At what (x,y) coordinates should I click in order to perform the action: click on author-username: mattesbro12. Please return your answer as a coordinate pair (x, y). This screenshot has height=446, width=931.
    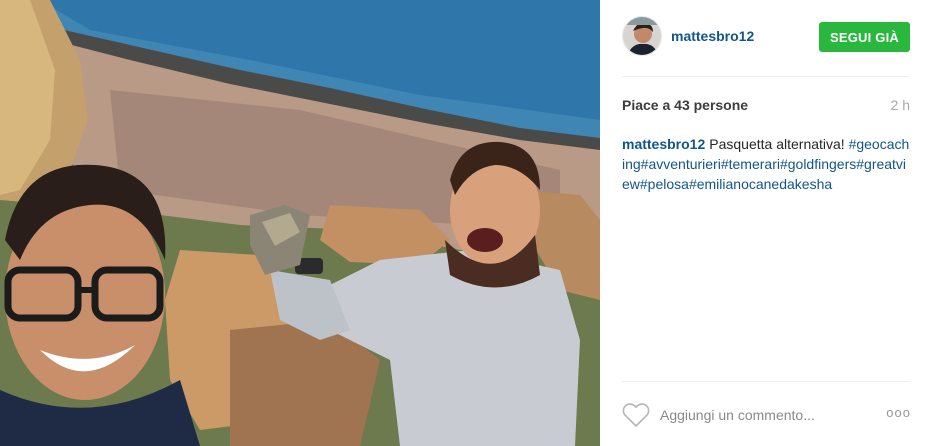
    Looking at the image, I should click on (712, 36).